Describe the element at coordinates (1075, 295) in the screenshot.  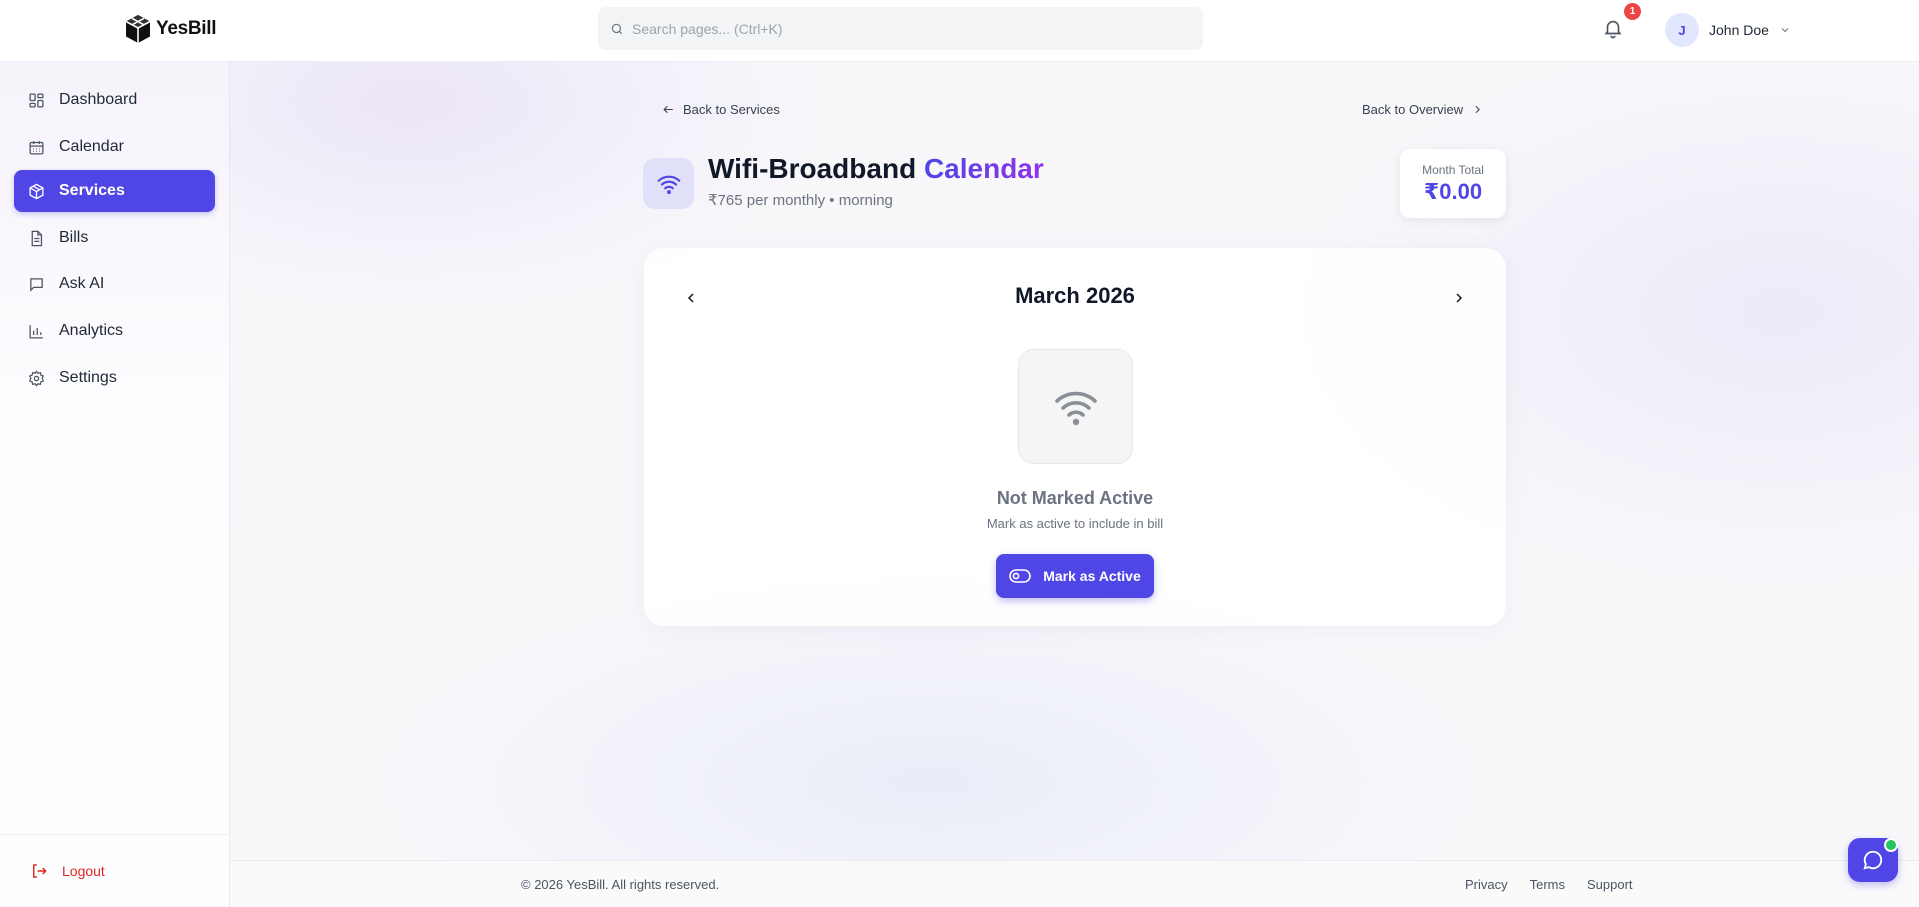
I see `month-label: March 2026` at that location.